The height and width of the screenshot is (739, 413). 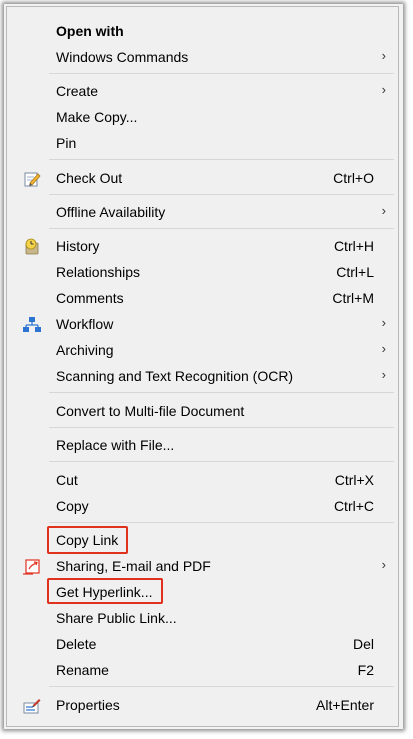 What do you see at coordinates (122, 57) in the screenshot?
I see `menu-item-label: Windows Commands` at bounding box center [122, 57].